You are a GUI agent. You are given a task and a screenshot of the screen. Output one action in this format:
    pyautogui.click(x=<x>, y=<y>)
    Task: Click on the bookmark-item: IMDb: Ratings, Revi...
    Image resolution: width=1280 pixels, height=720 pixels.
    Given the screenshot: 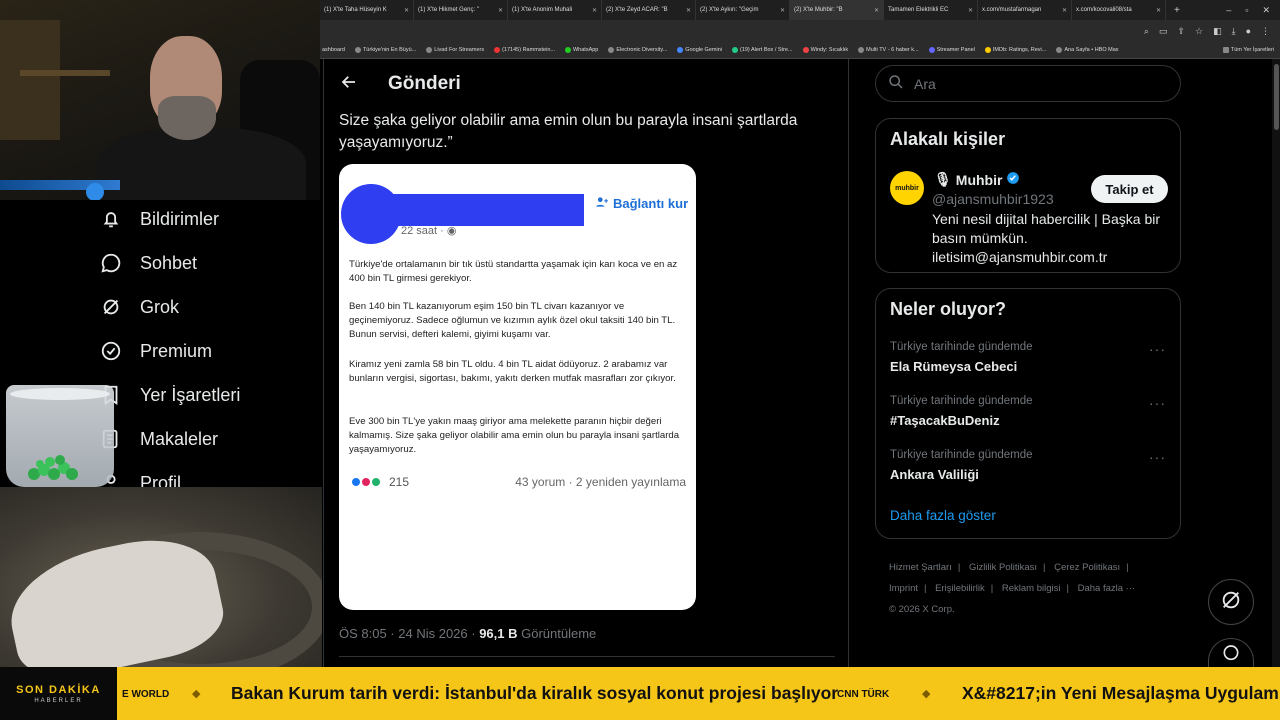 What is the action you would take?
    pyautogui.click(x=1015, y=50)
    